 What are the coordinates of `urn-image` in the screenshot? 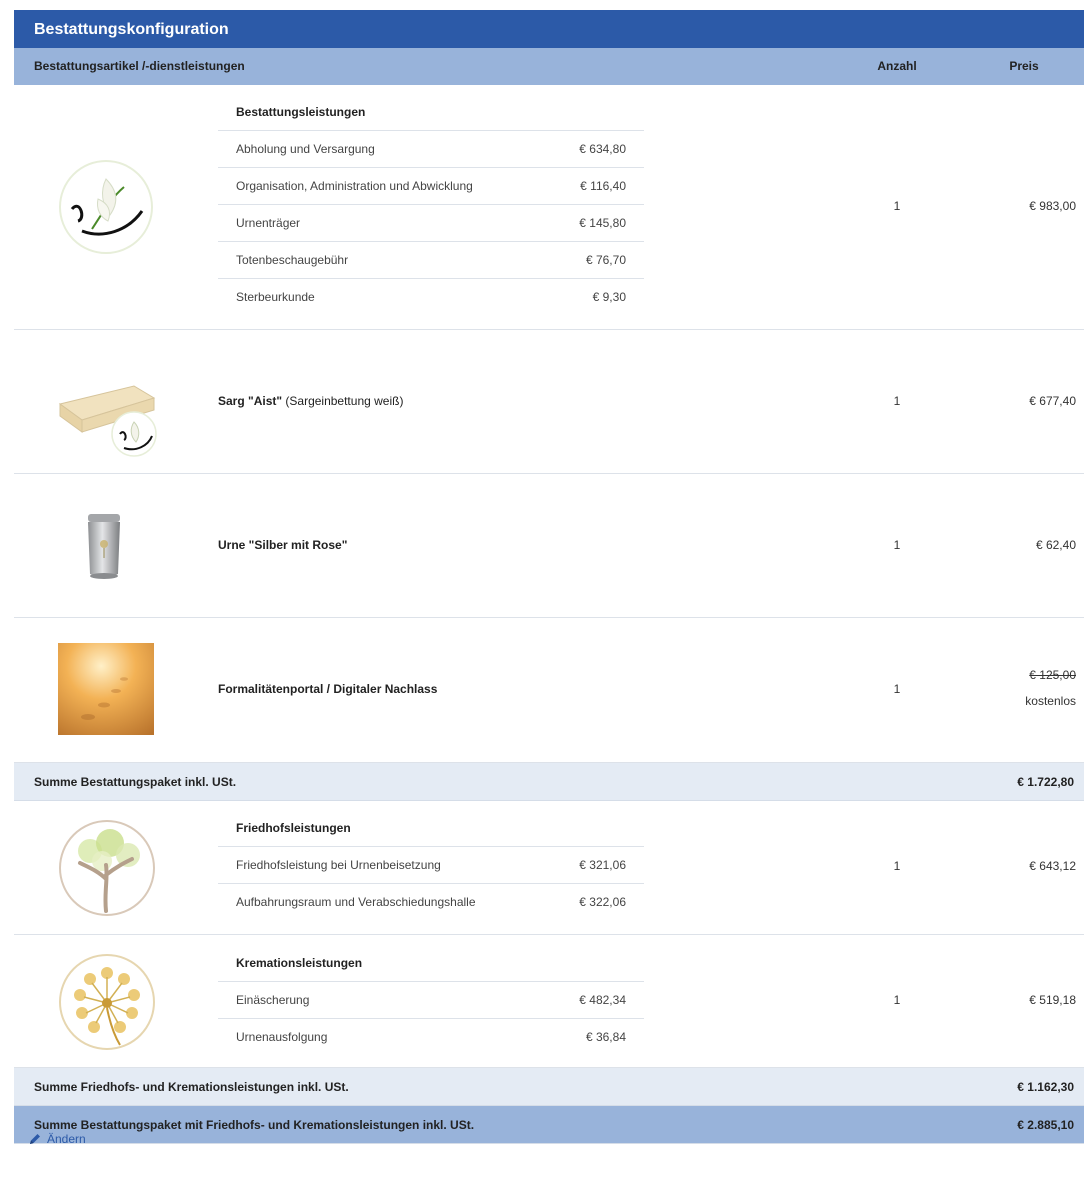 It's located at (104, 547).